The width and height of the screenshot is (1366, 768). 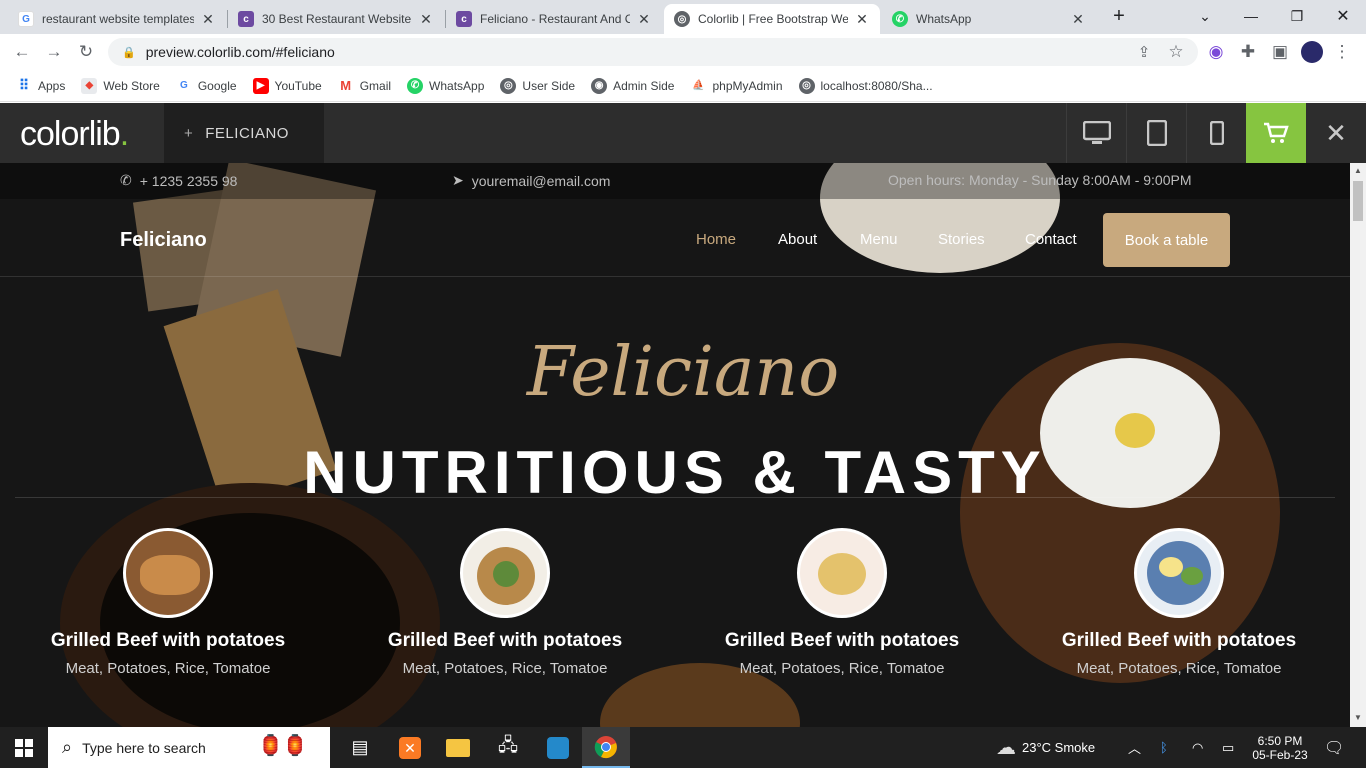 What do you see at coordinates (1119, 16) in the screenshot?
I see `new-tab-button: +` at bounding box center [1119, 16].